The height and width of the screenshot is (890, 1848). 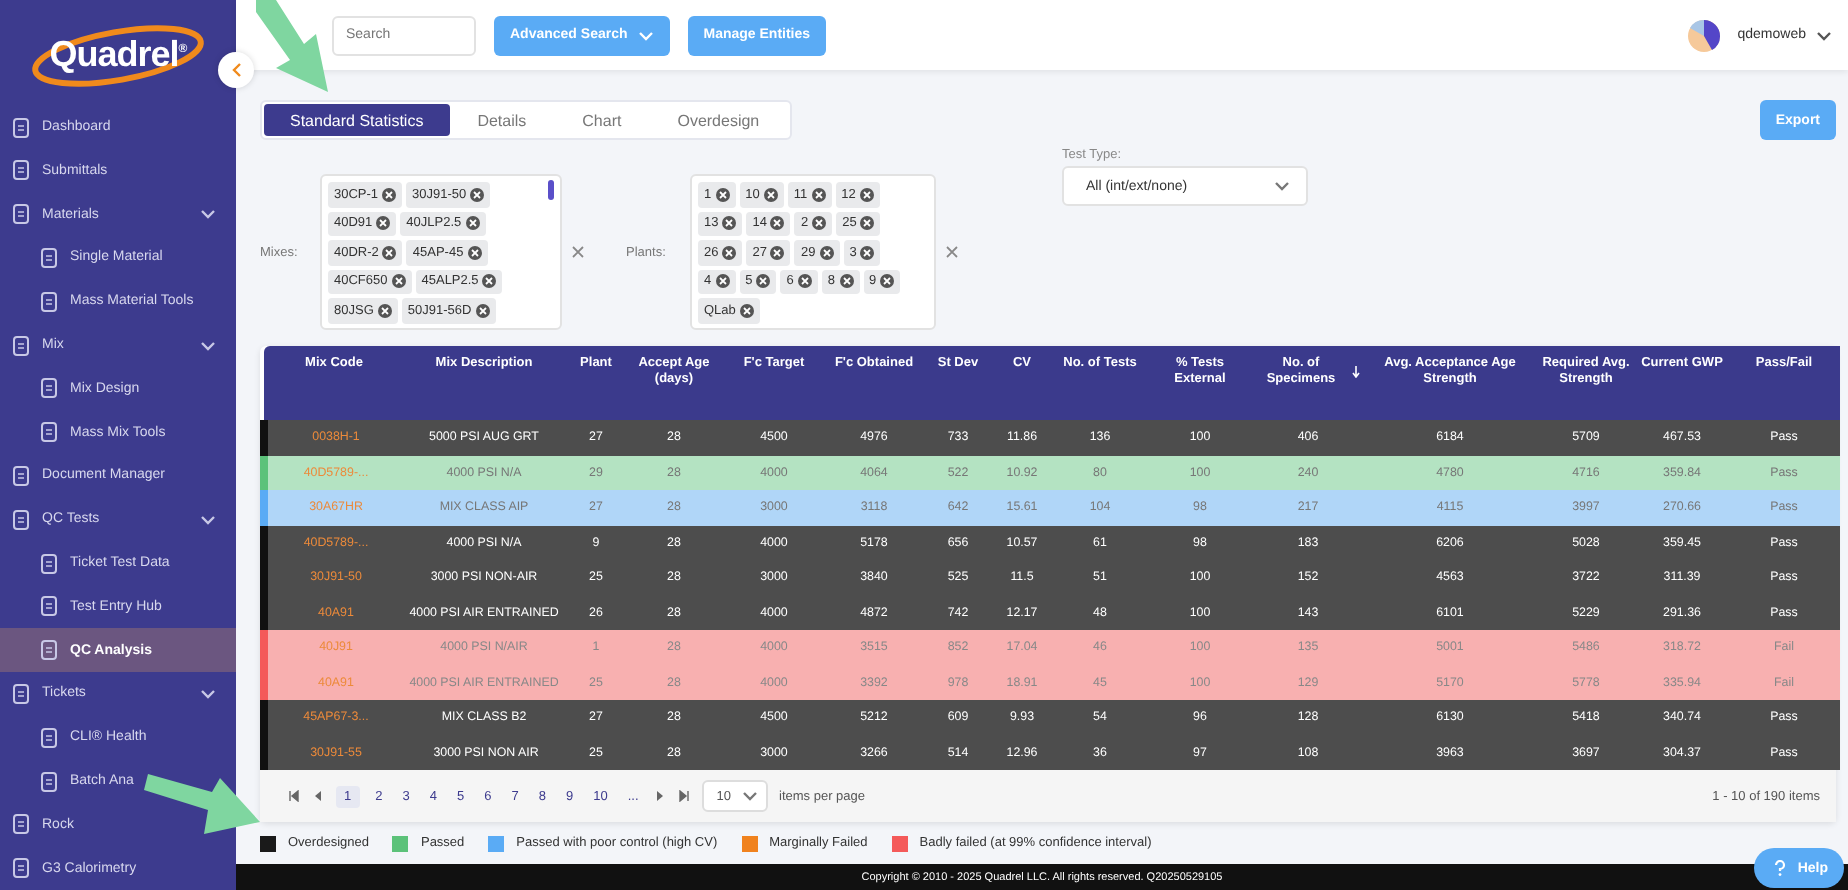 I want to click on chevron-left-icon, so click(x=236, y=70).